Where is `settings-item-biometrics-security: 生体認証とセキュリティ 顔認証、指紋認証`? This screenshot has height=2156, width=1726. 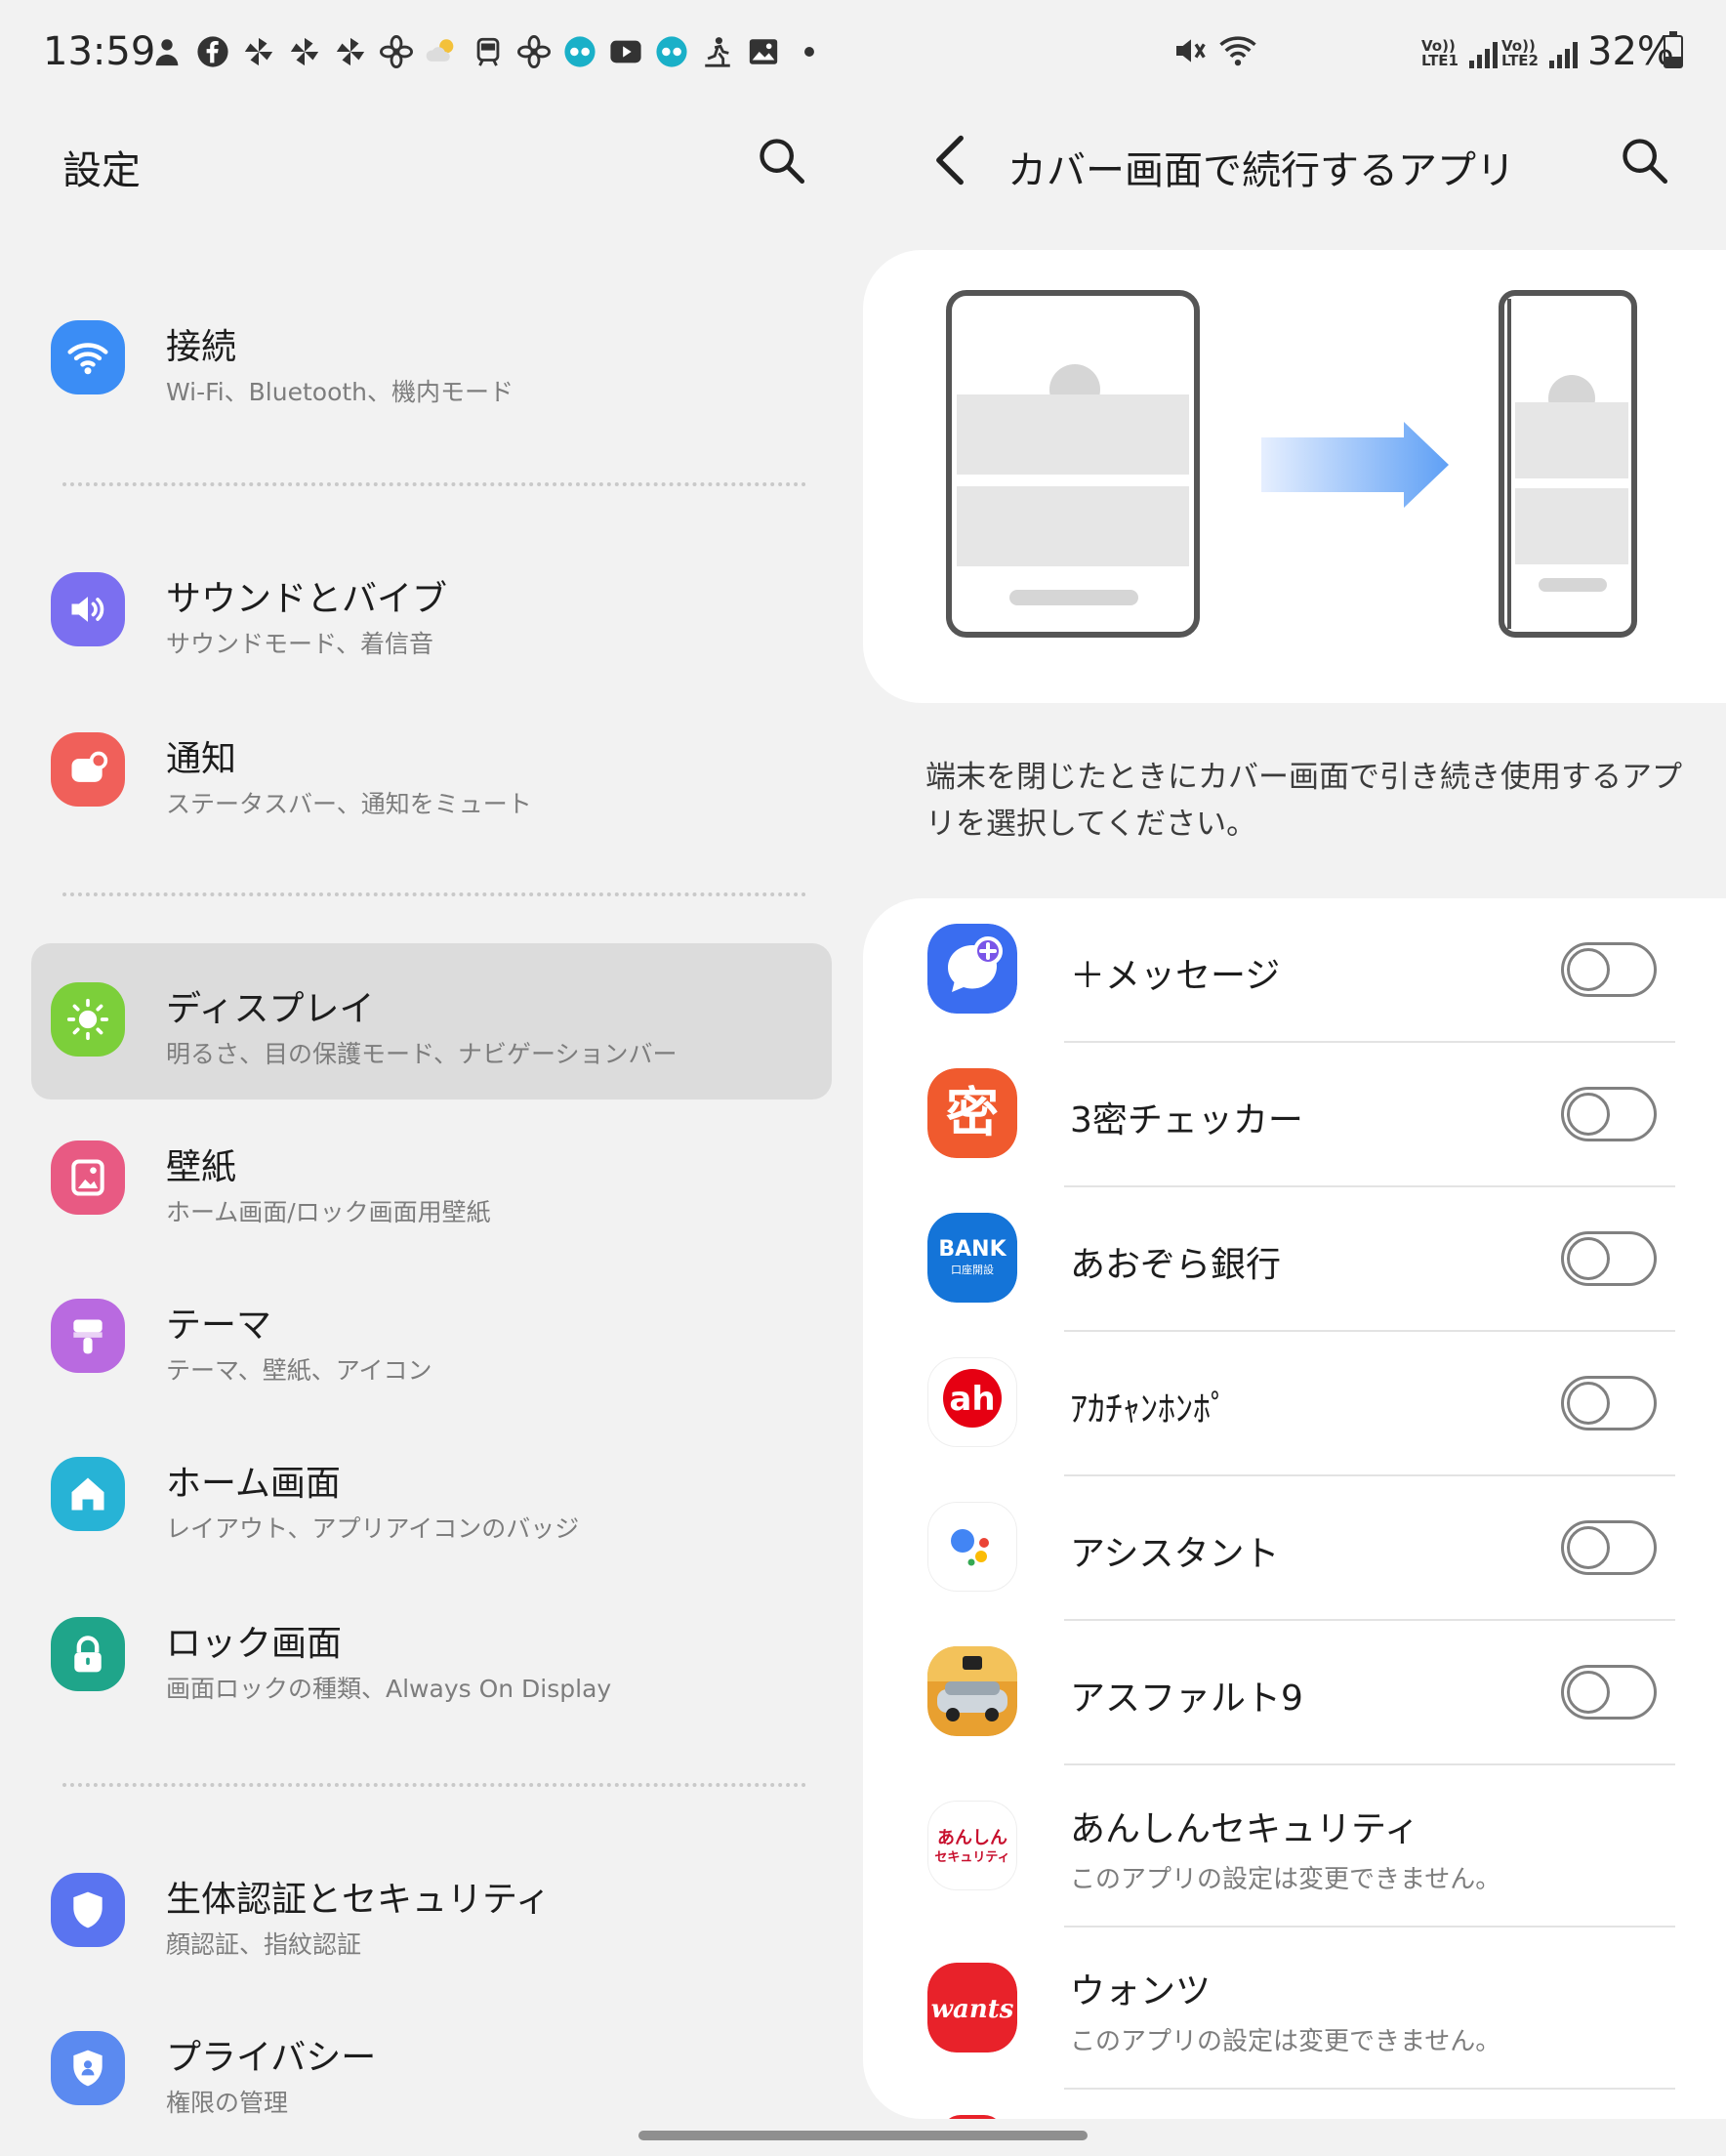 settings-item-biometrics-security: 生体認証とセキュリティ 顔認証、指紋認証 is located at coordinates (431, 1912).